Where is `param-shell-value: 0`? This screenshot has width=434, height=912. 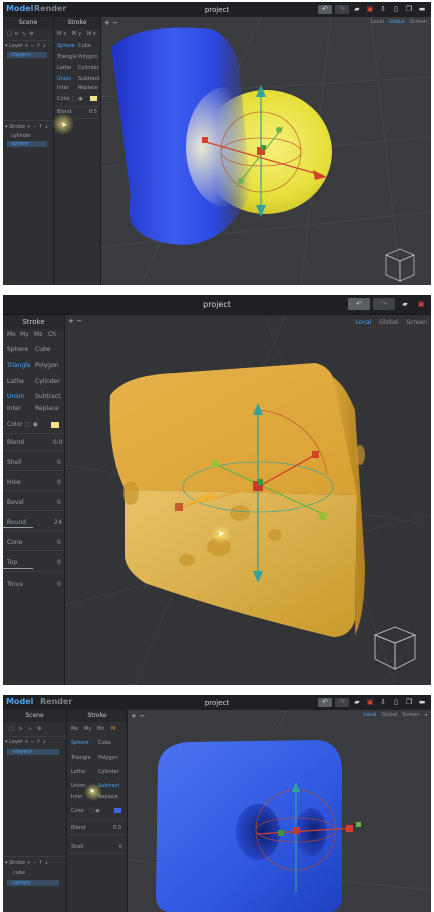 param-shell-value: 0 is located at coordinates (59, 462).